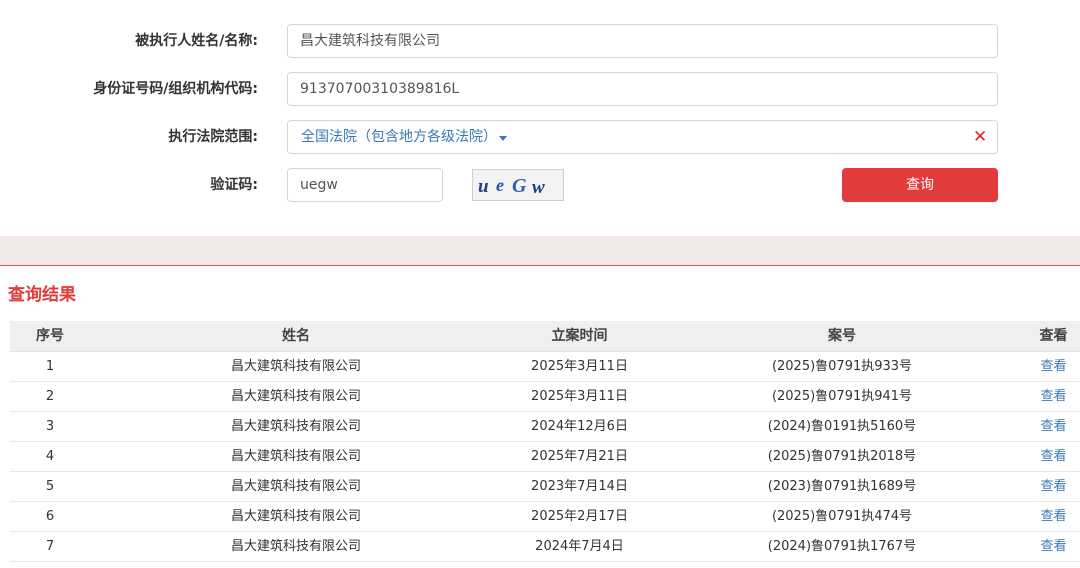  I want to click on cell-number: 4, so click(50, 456).